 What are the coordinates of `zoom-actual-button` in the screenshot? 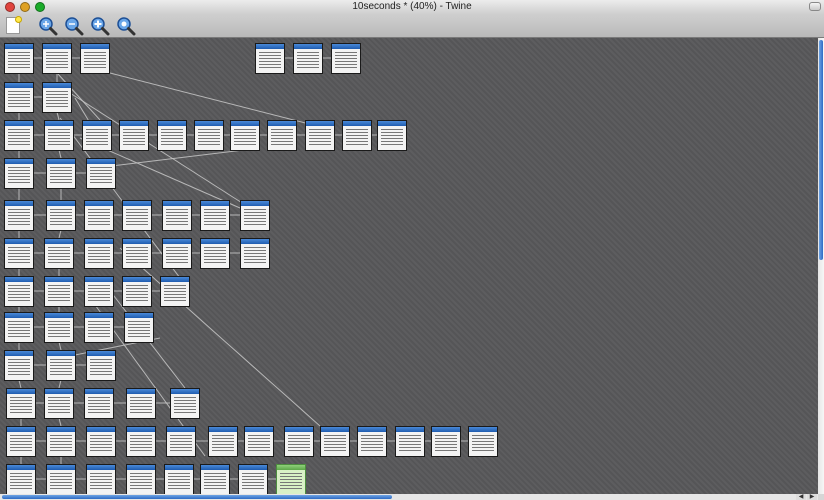 It's located at (126, 26).